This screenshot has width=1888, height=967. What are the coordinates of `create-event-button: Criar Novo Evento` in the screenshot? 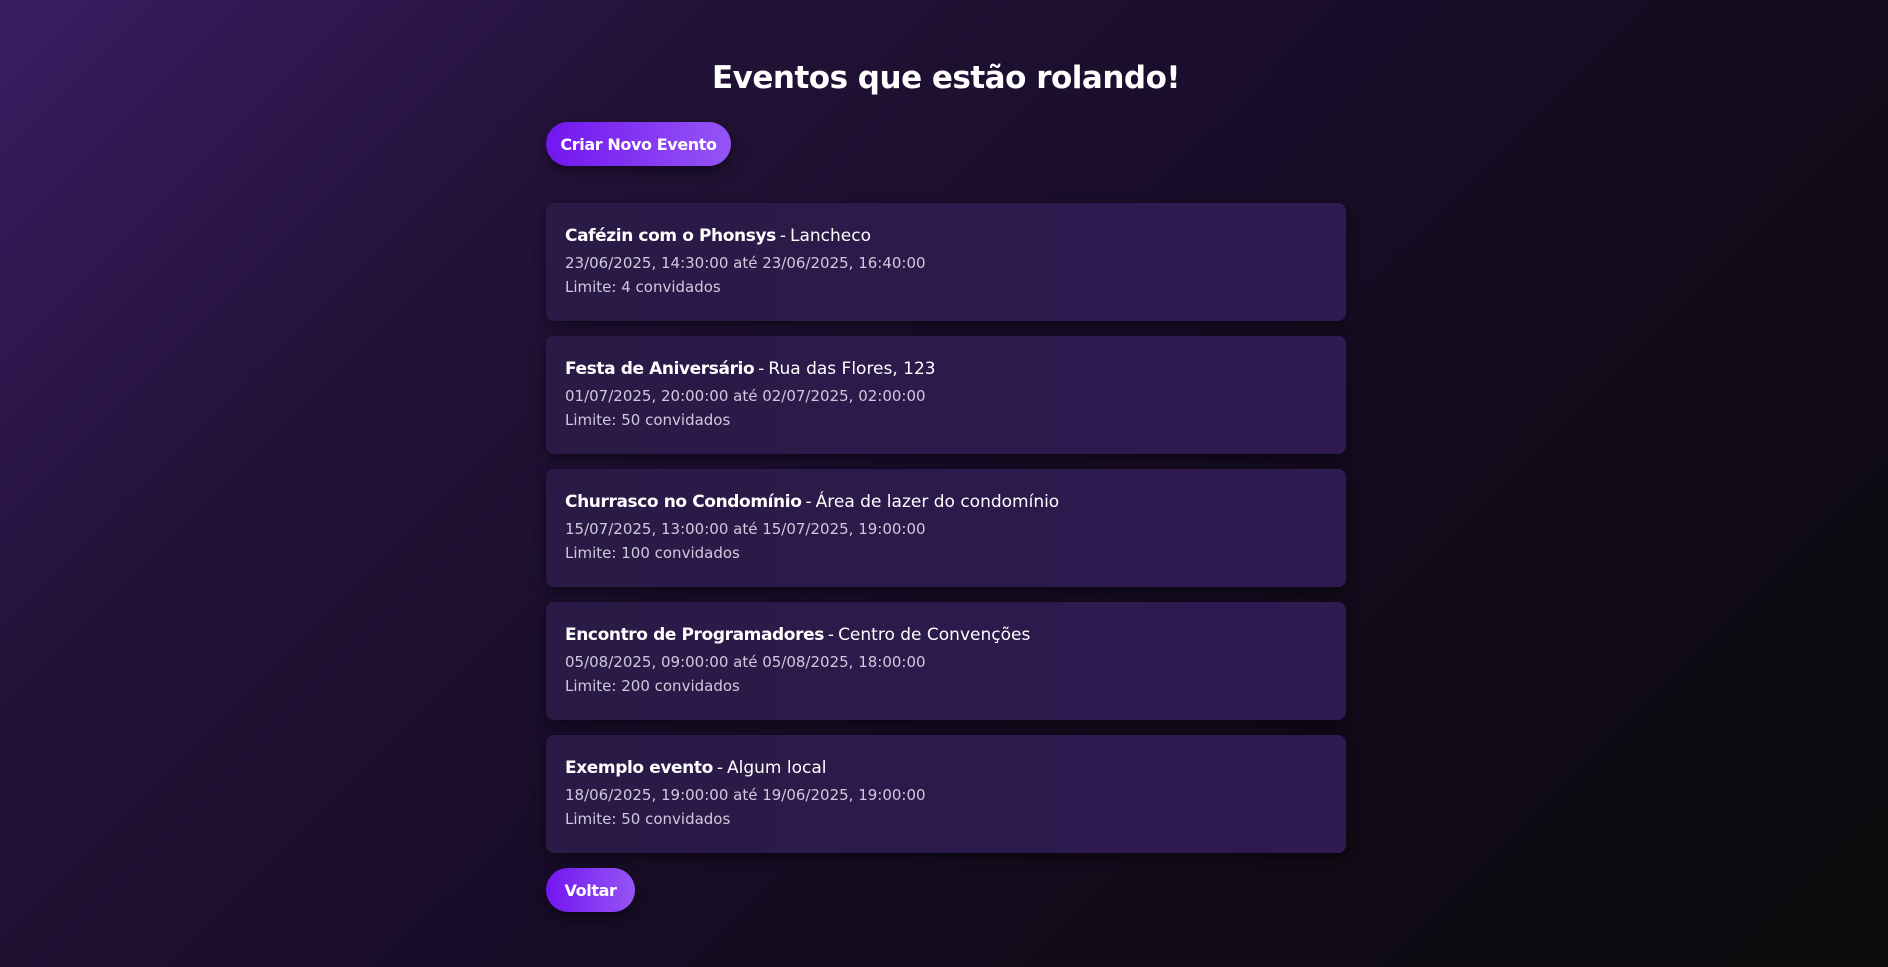 It's located at (638, 144).